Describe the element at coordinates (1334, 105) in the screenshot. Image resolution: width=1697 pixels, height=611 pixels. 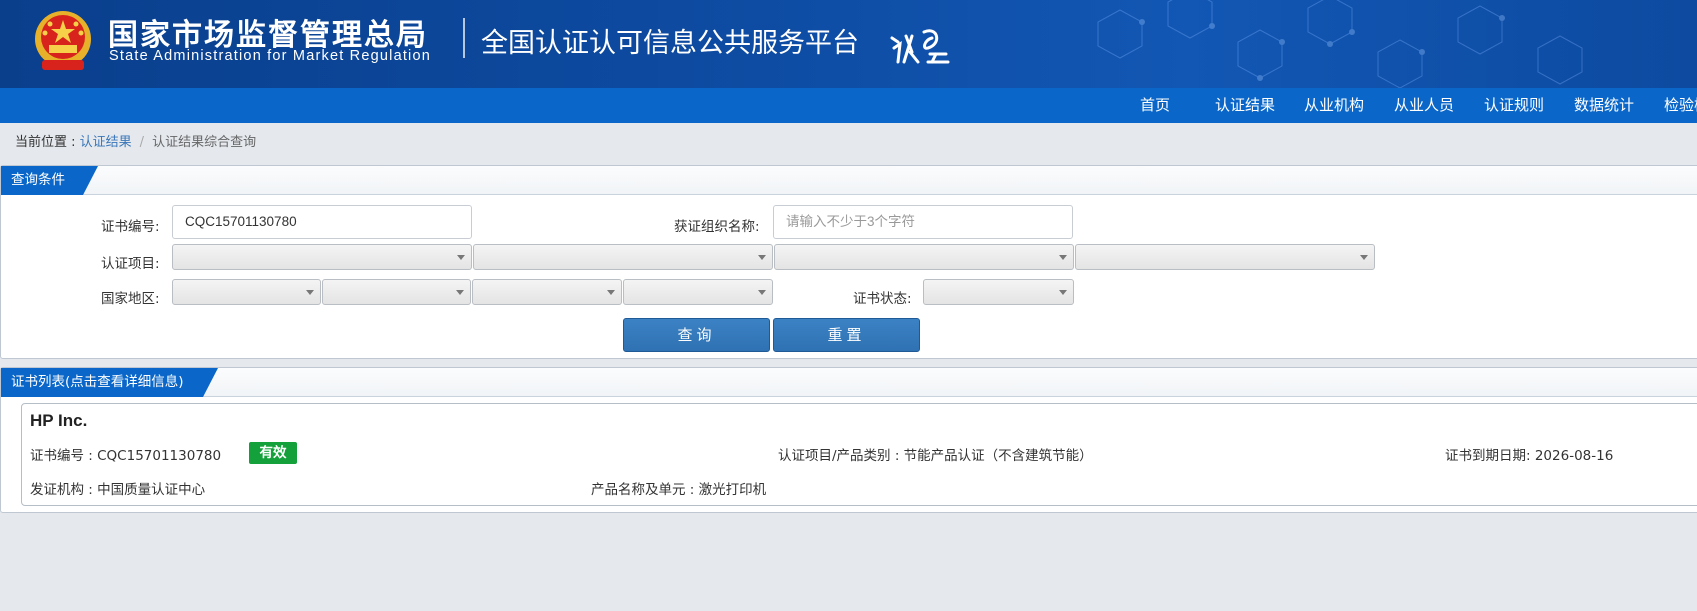
I see `nav-item-institutions: 从业机构` at that location.